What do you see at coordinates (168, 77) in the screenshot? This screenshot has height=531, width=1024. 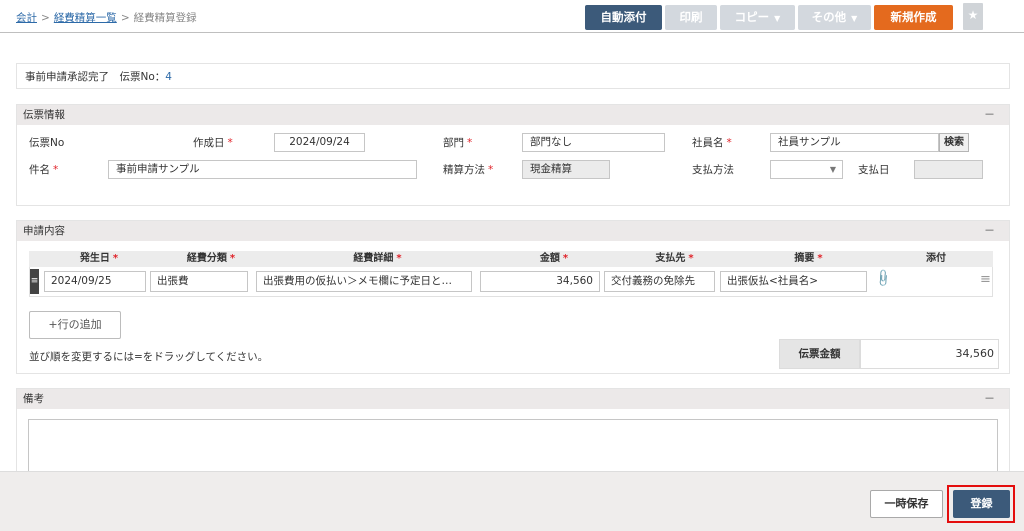 I see `slip-number: 4` at bounding box center [168, 77].